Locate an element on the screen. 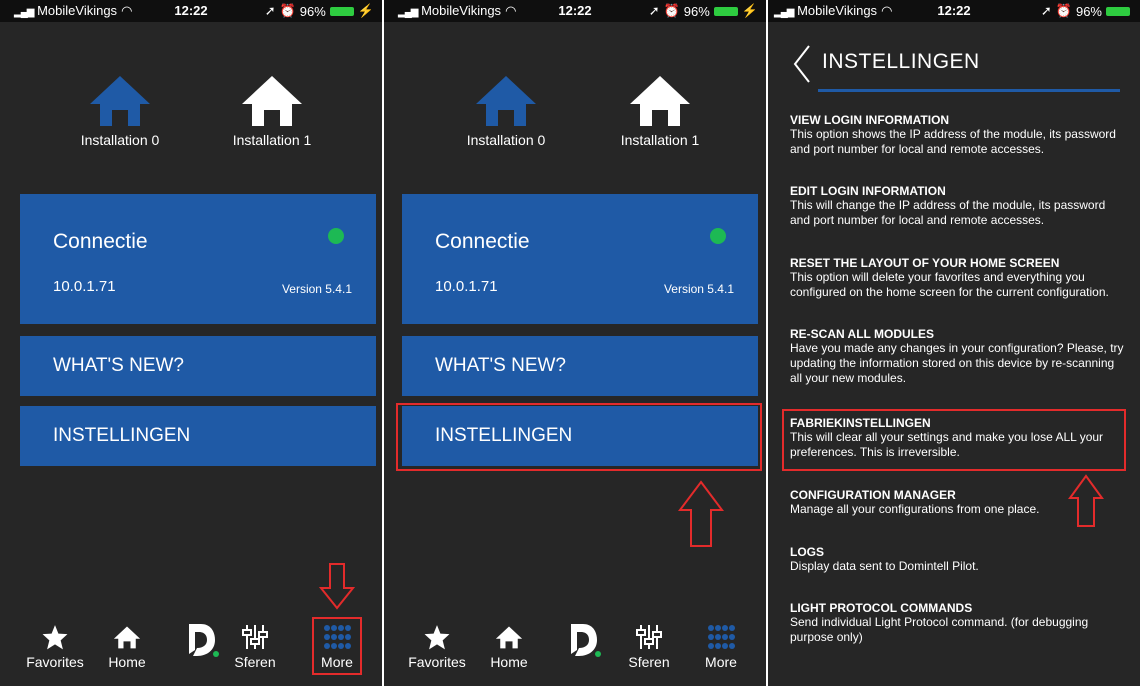  back-chevron-icon is located at coordinates (802, 64).